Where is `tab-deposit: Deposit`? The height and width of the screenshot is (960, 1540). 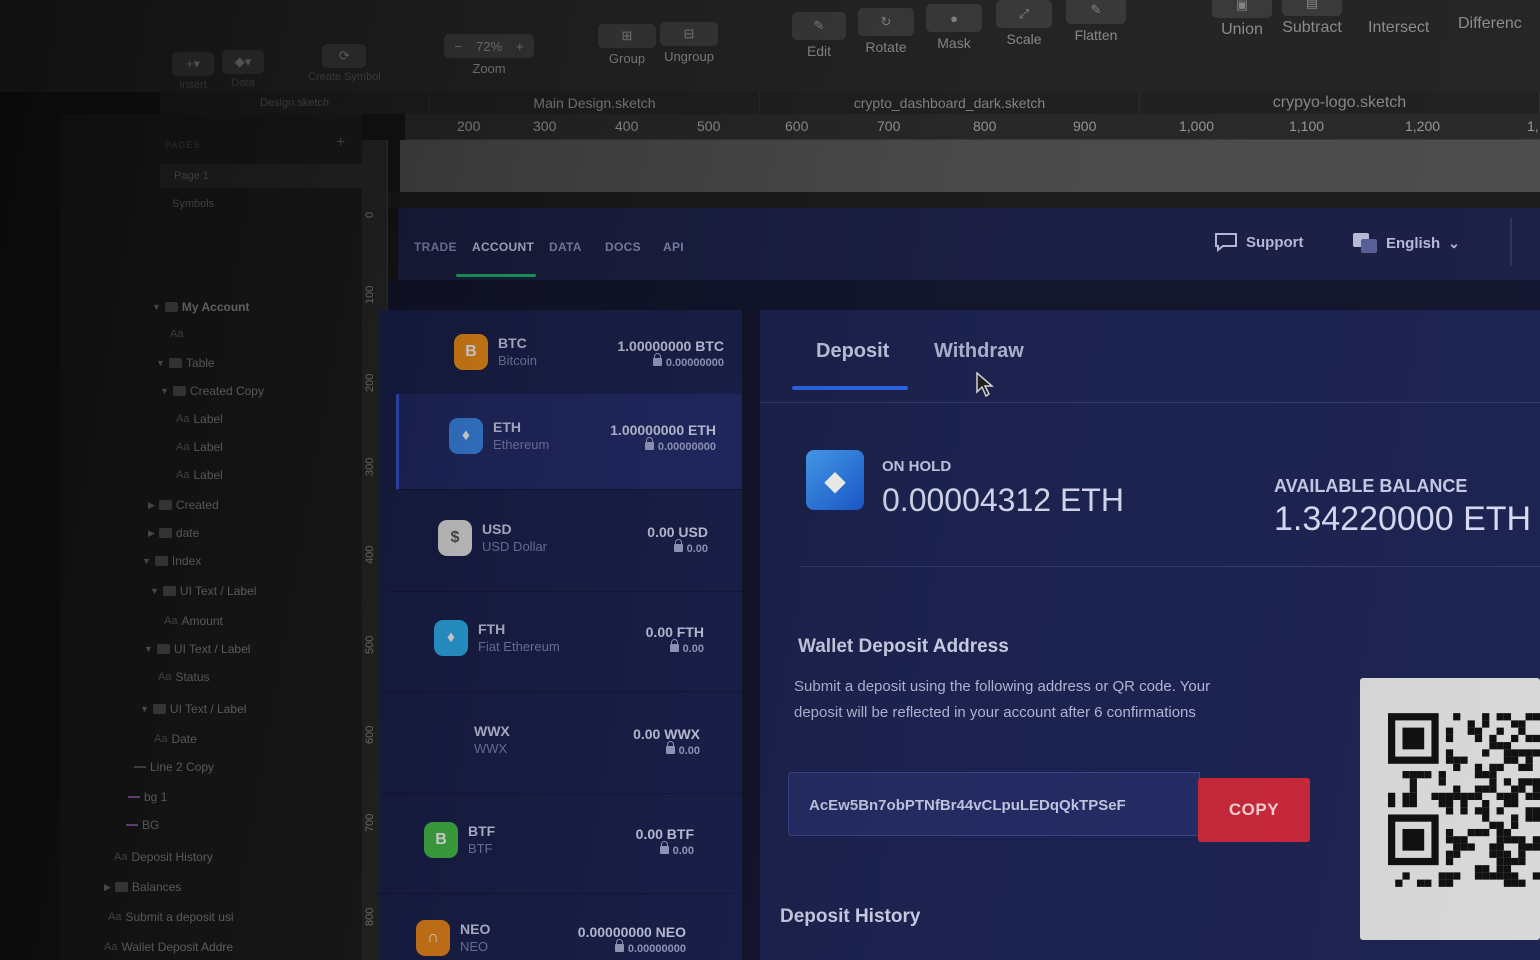
tab-deposit: Deposit is located at coordinates (852, 351).